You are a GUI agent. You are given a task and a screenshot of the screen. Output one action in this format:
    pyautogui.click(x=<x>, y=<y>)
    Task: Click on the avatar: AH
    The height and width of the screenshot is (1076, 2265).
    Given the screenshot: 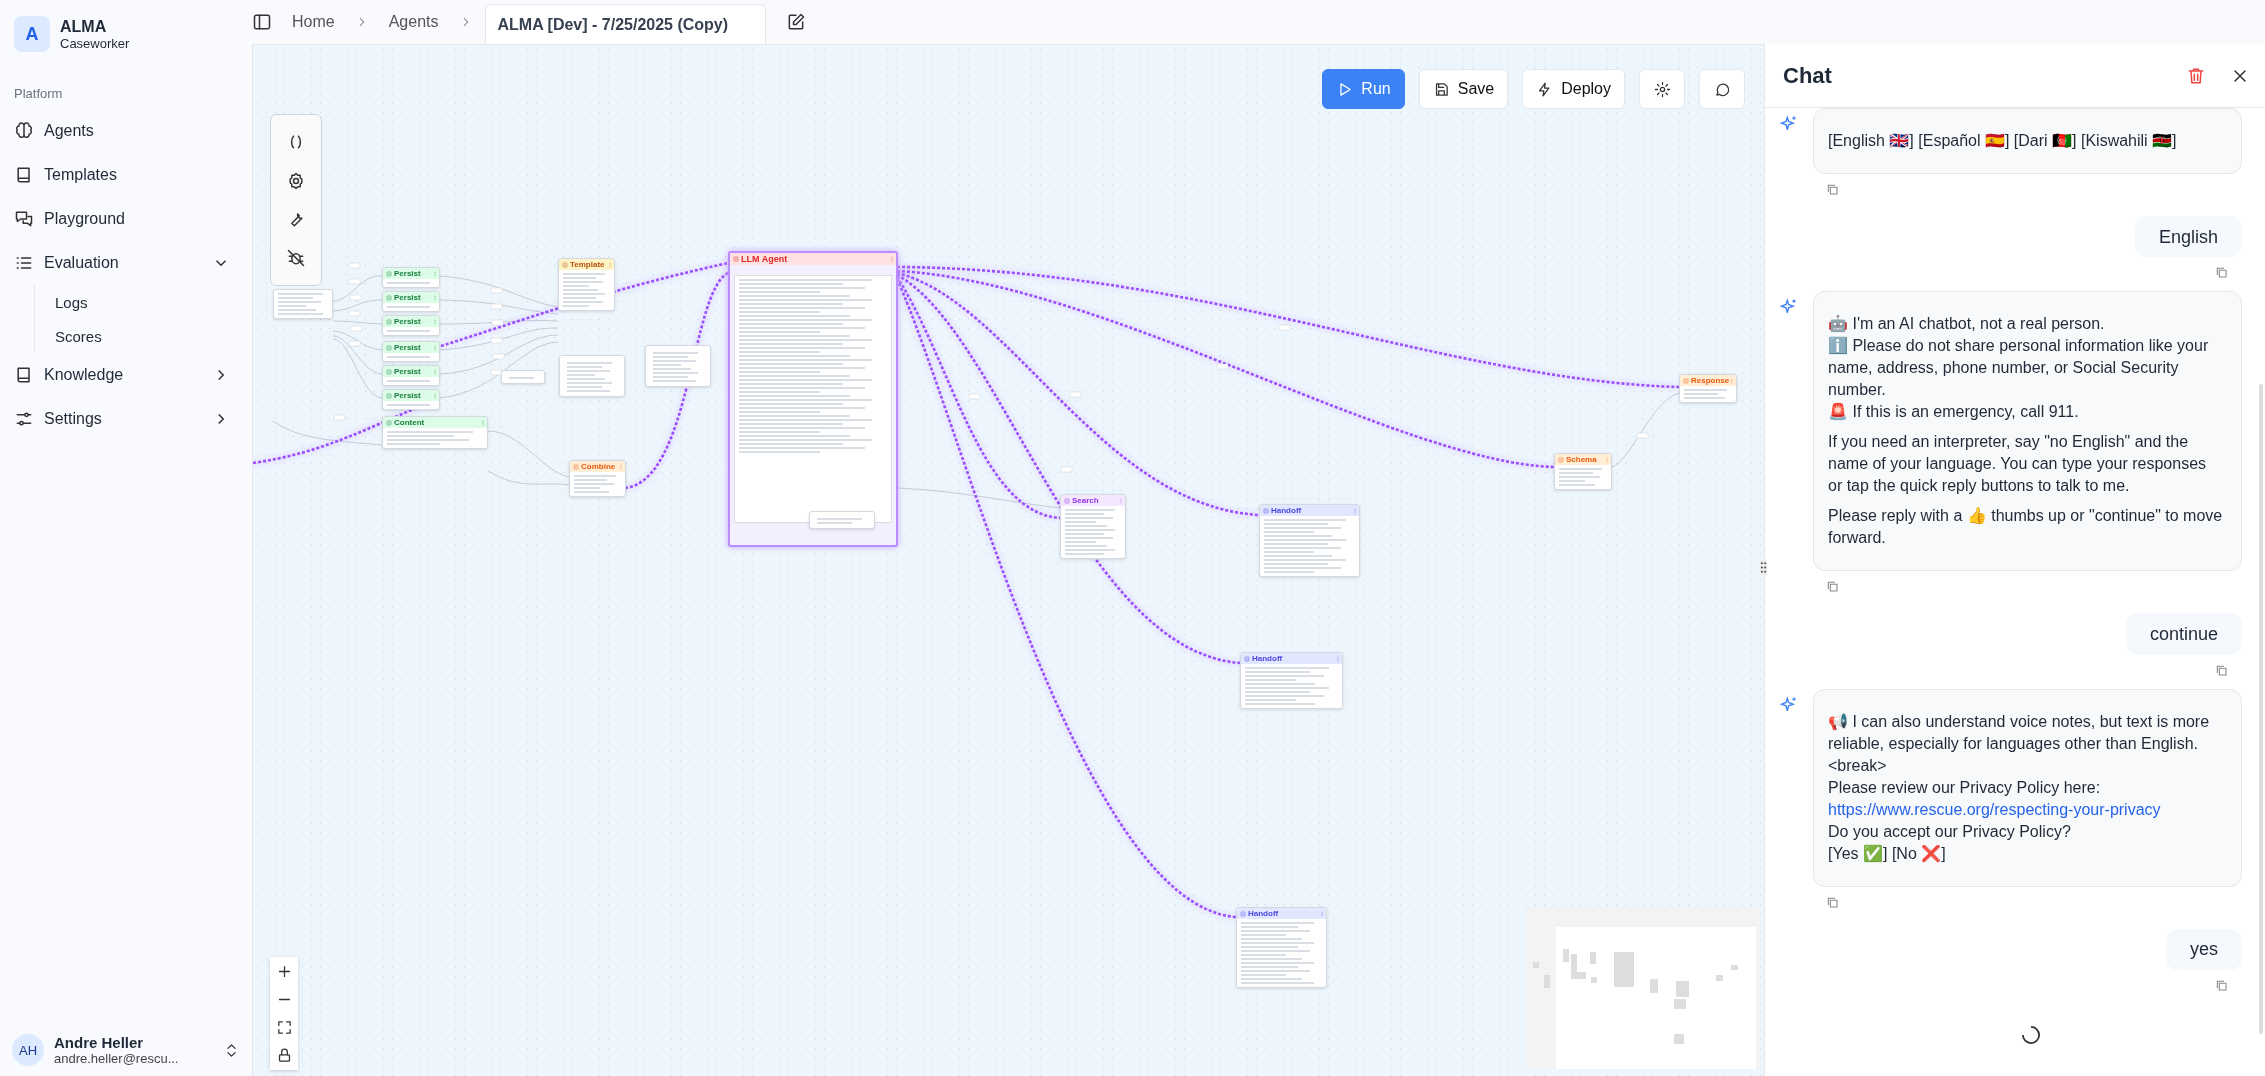 What is the action you would take?
    pyautogui.click(x=28, y=1050)
    